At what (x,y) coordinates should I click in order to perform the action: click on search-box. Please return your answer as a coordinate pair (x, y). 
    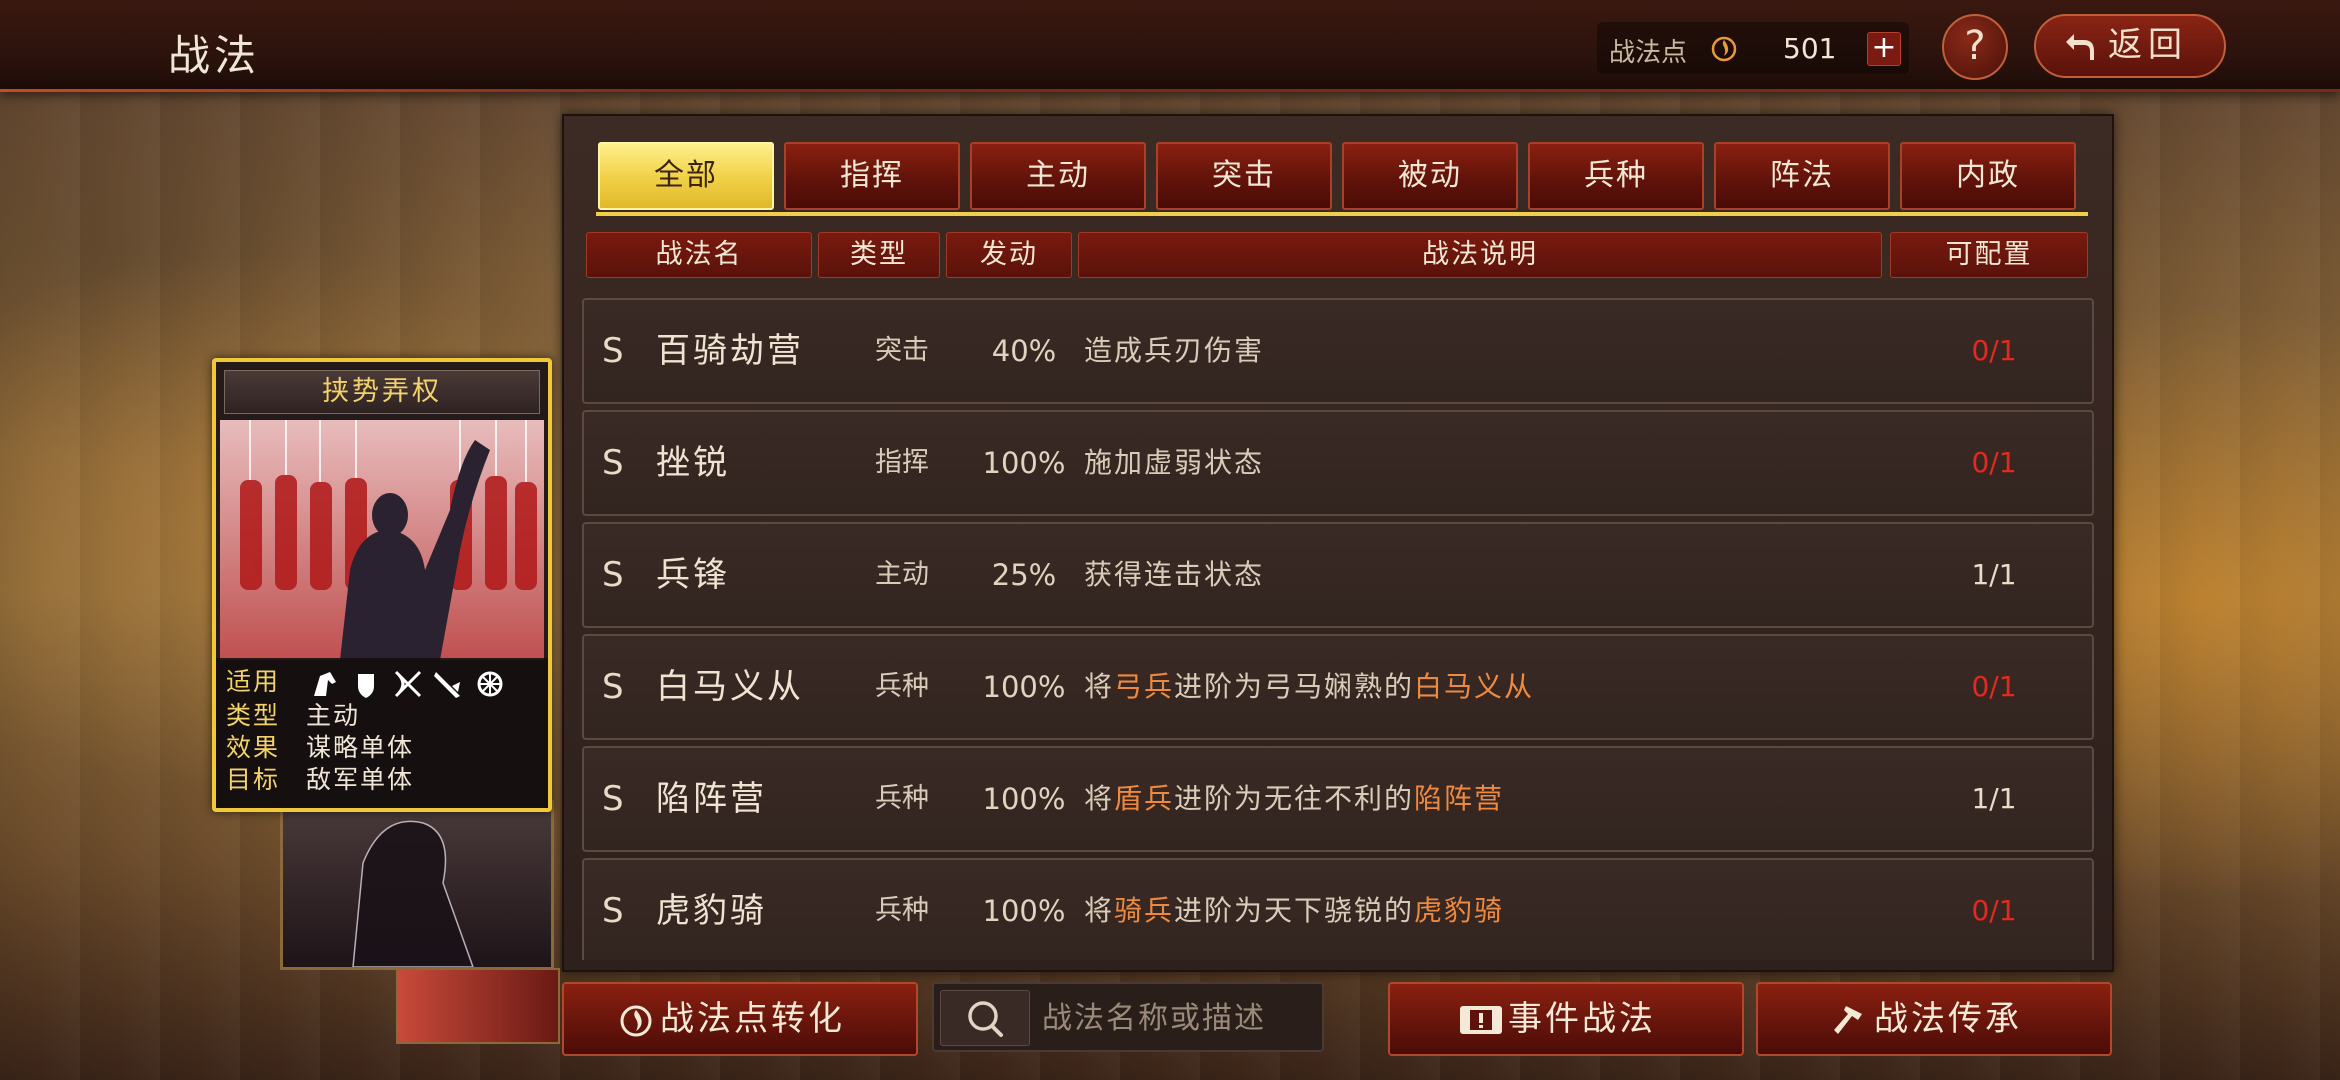
    Looking at the image, I should click on (1128, 1017).